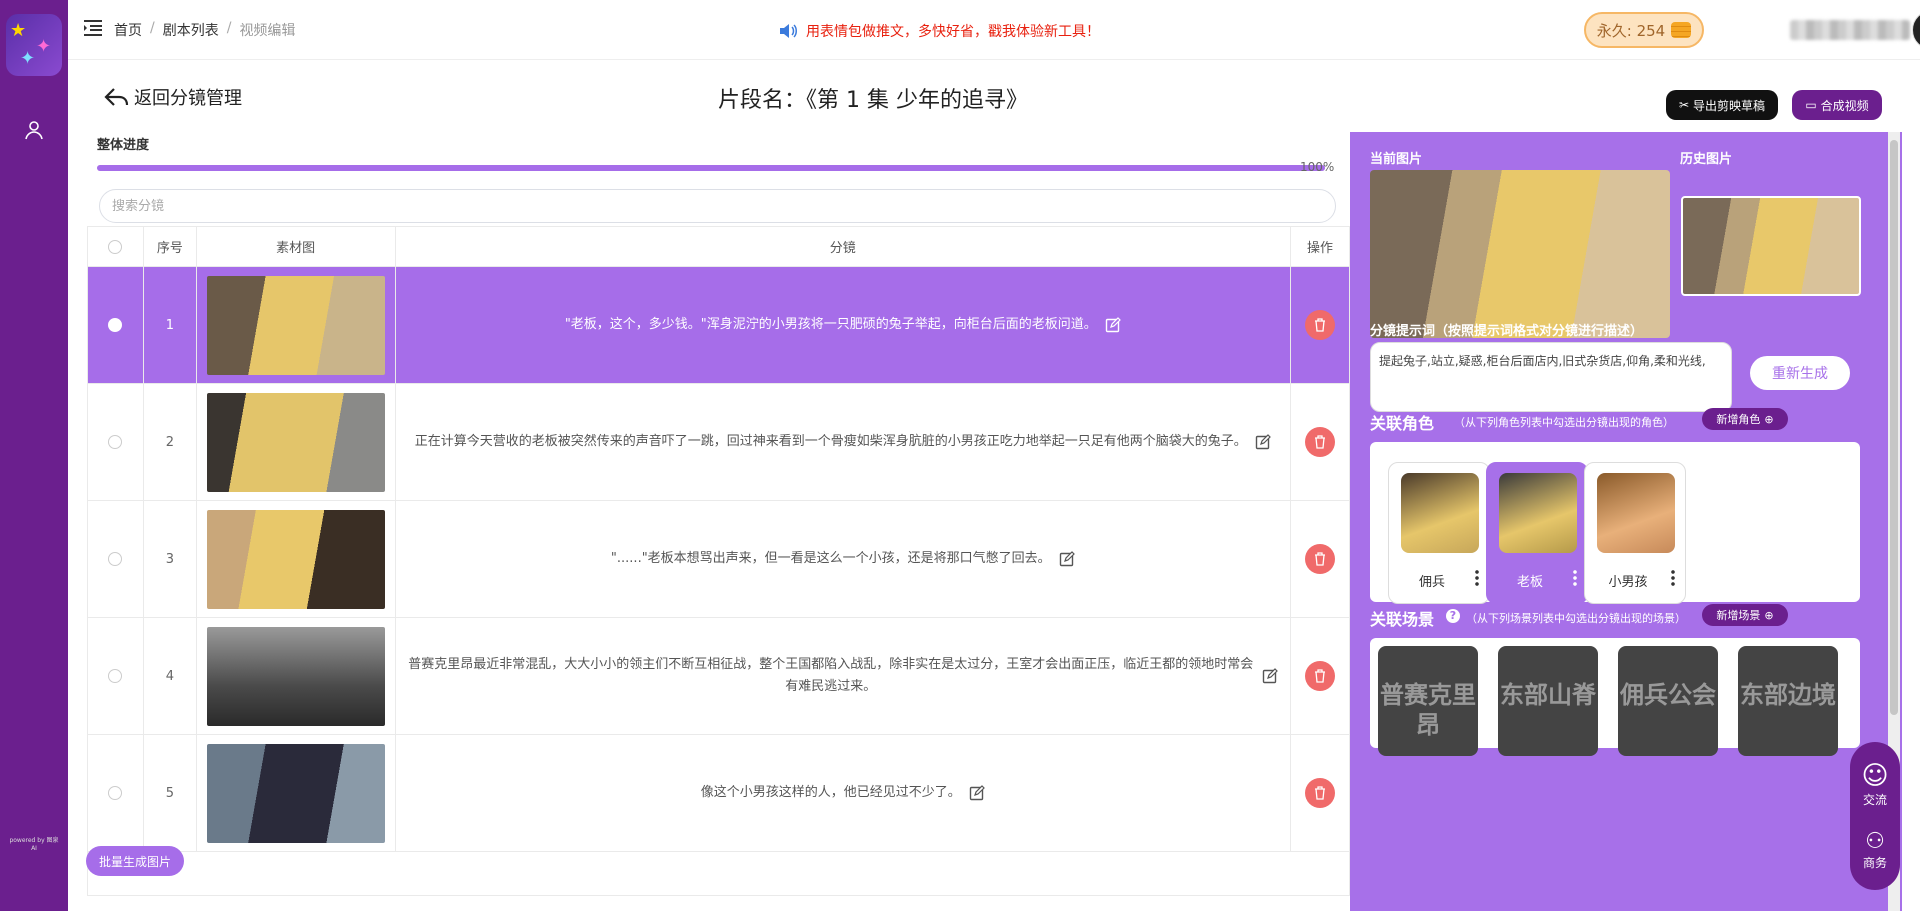  Describe the element at coordinates (123, 145) in the screenshot. I see `progress-label: 整体进度` at that location.